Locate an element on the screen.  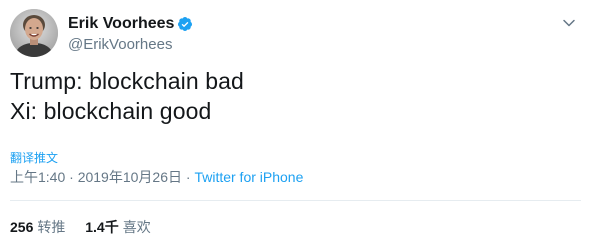
tweet-text-line: Xi: blockchain good is located at coordinates (111, 111).